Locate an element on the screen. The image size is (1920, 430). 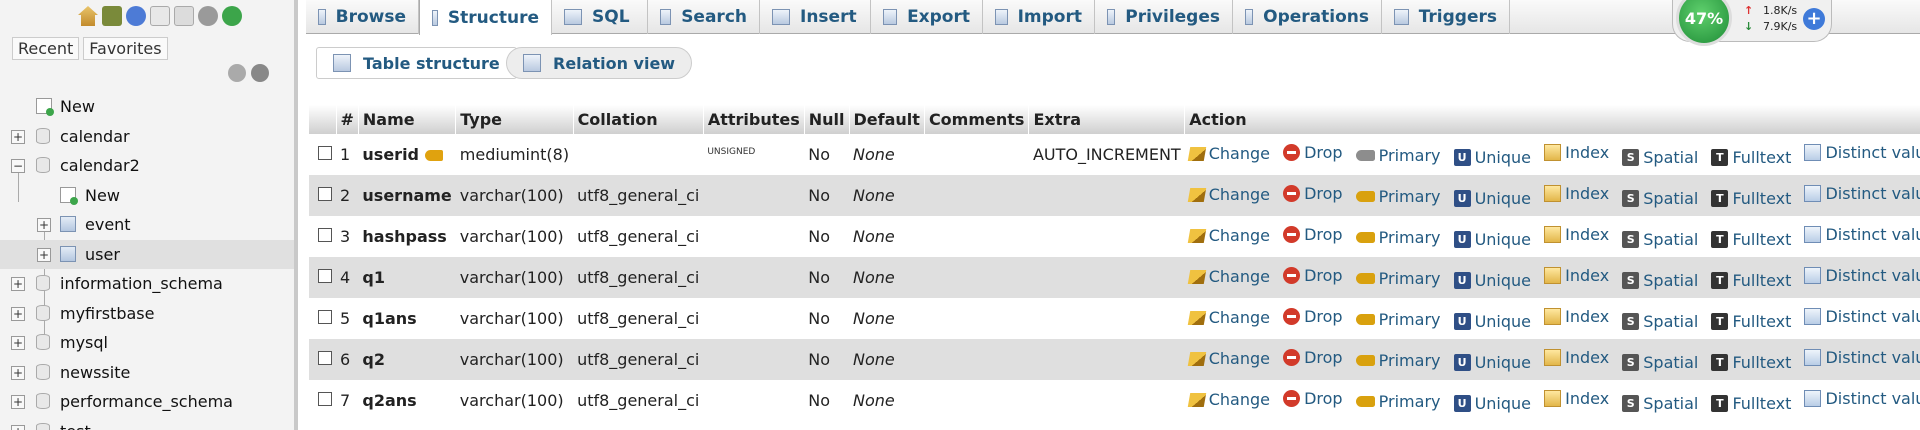
tree-item-label: performance_schema is located at coordinates (146, 401).